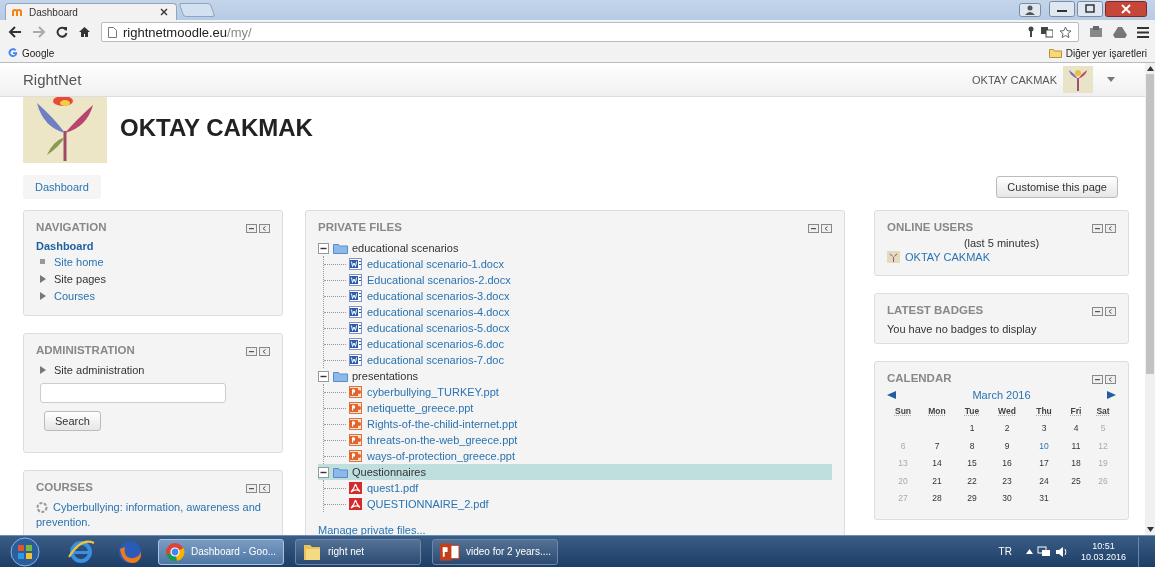  I want to click on site-name: RightNet, so click(52, 79).